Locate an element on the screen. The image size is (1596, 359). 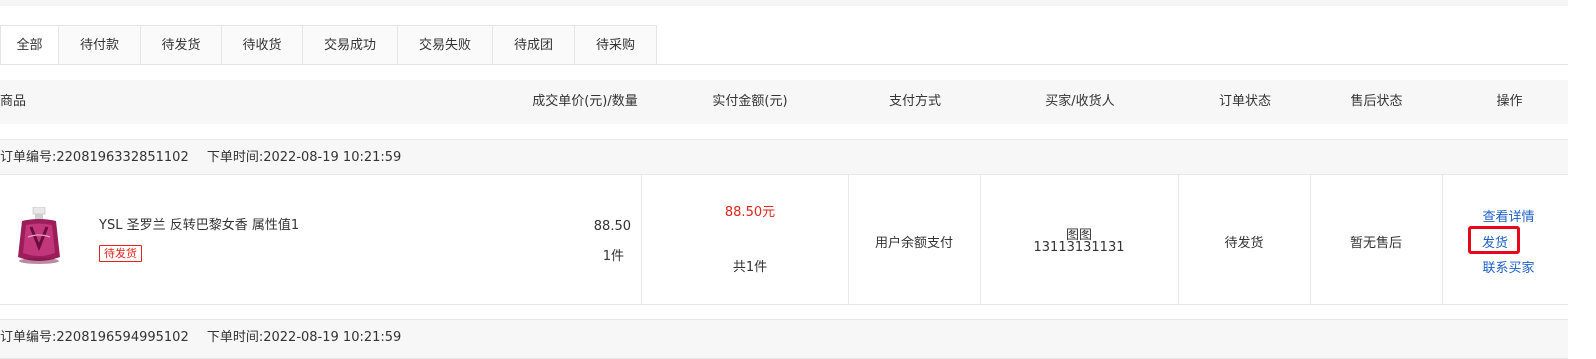
paid-amount: 88.50元 is located at coordinates (750, 212).